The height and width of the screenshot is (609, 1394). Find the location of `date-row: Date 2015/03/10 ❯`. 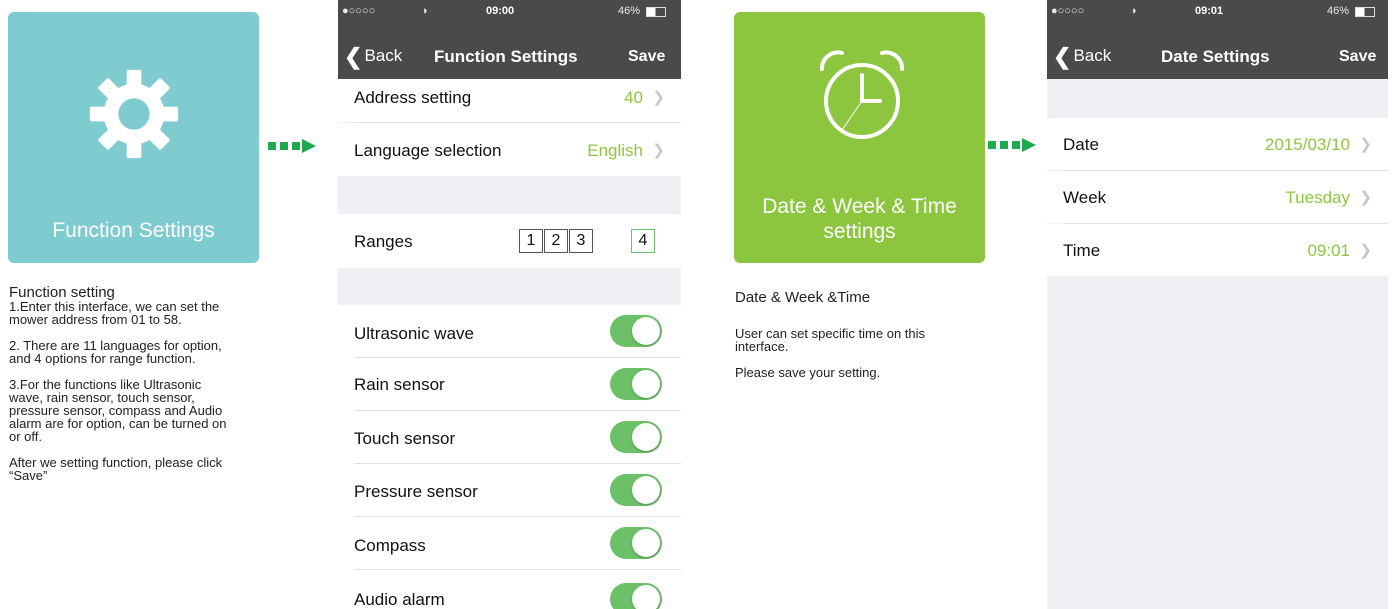

date-row: Date 2015/03/10 ❯ is located at coordinates (1217, 144).